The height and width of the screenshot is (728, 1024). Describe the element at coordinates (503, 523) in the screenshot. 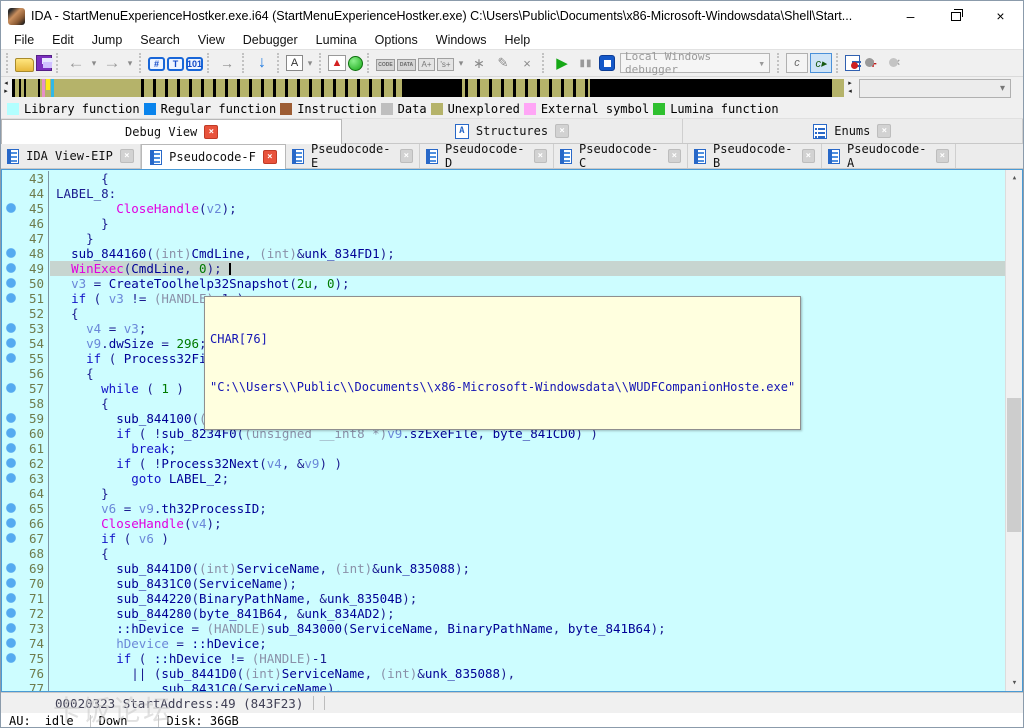

I see `code-line-66: 66 CloseHandle(v4);` at that location.